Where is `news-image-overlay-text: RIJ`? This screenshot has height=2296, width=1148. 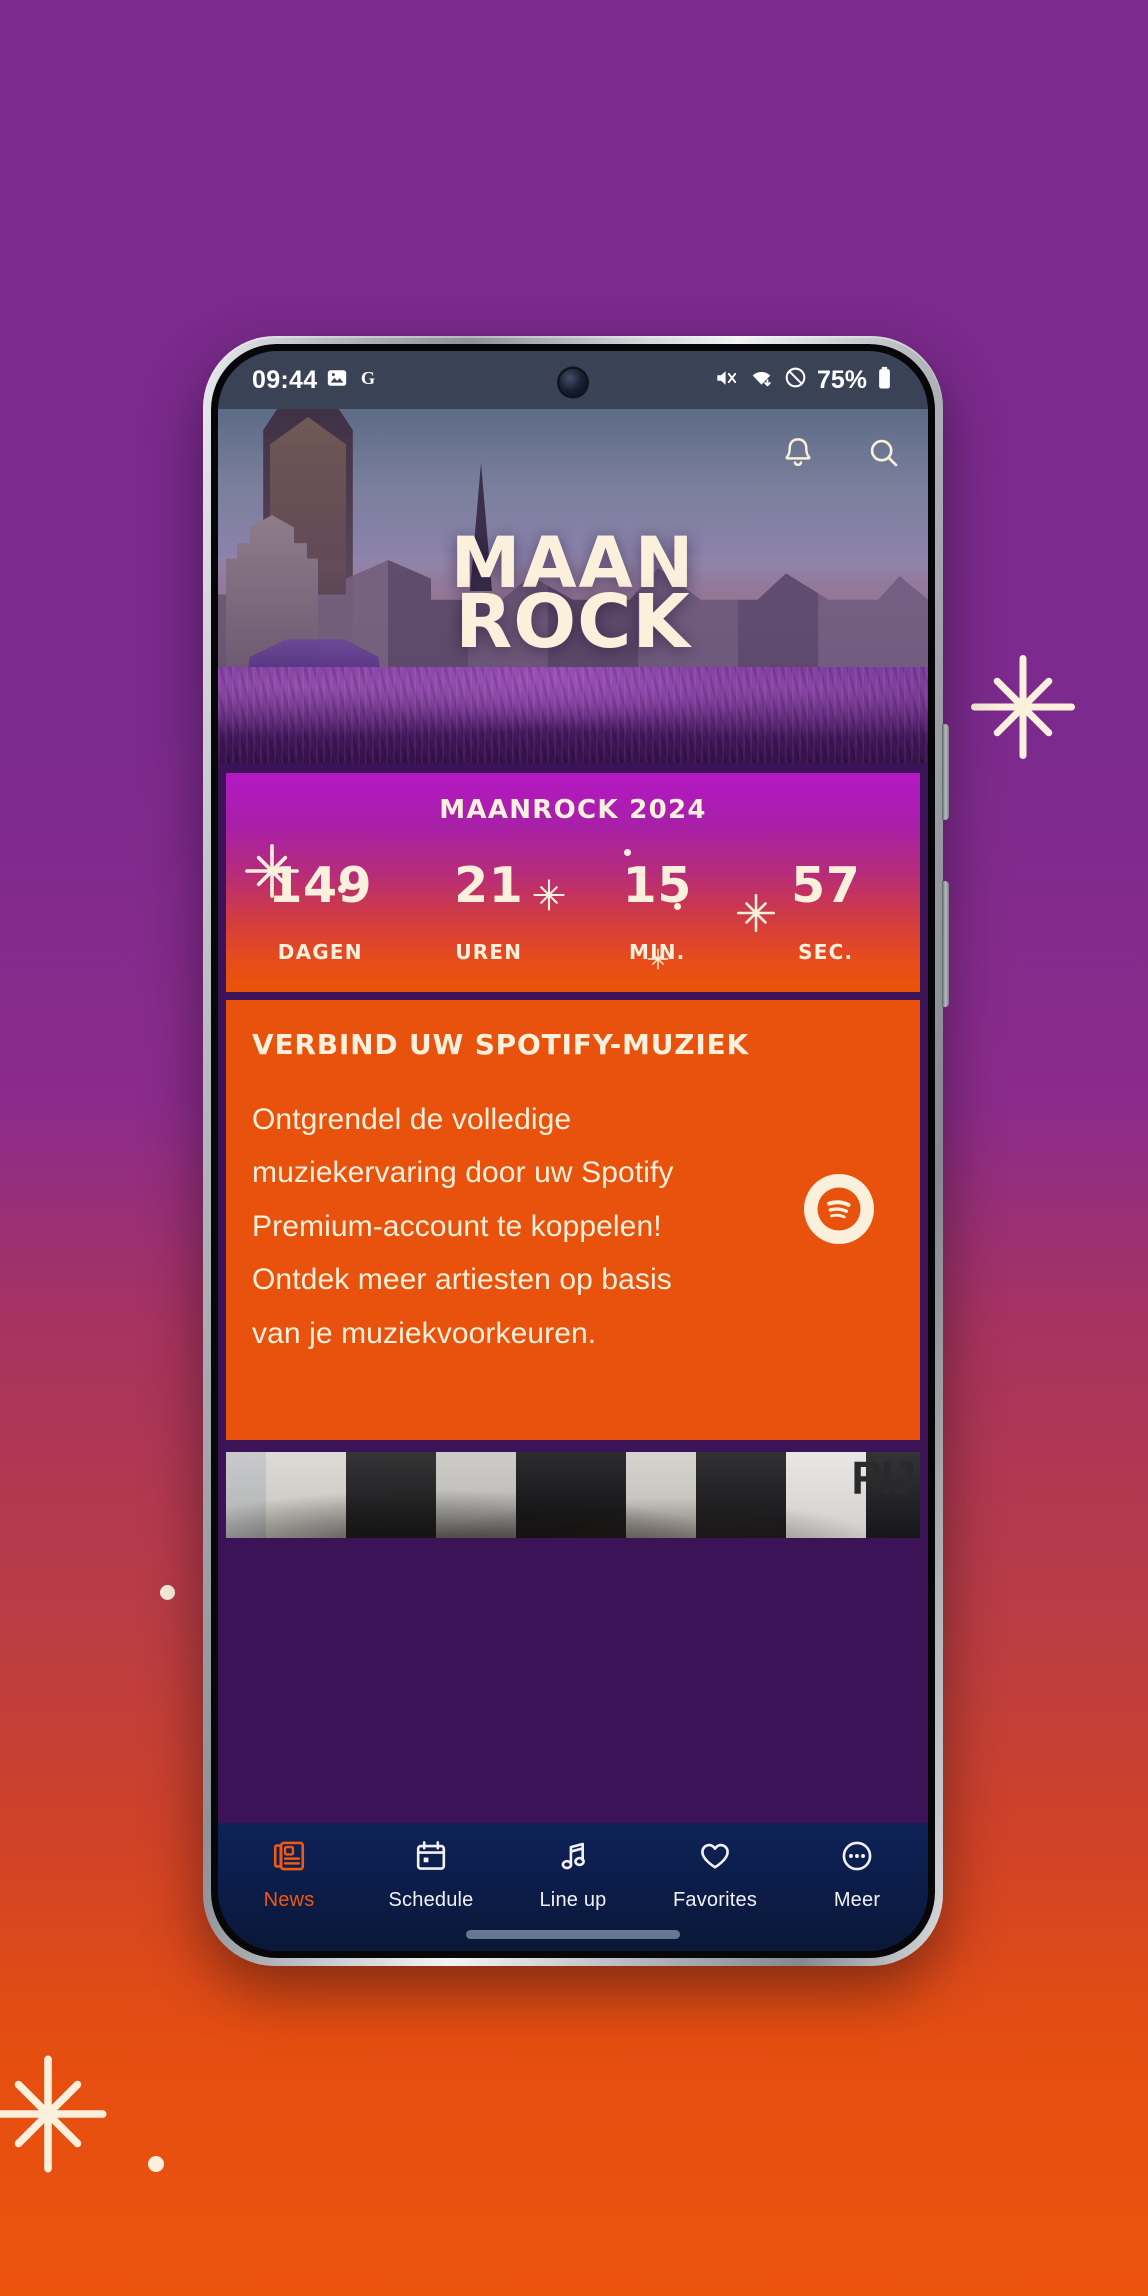 news-image-overlay-text: RIJ is located at coordinates (884, 1478).